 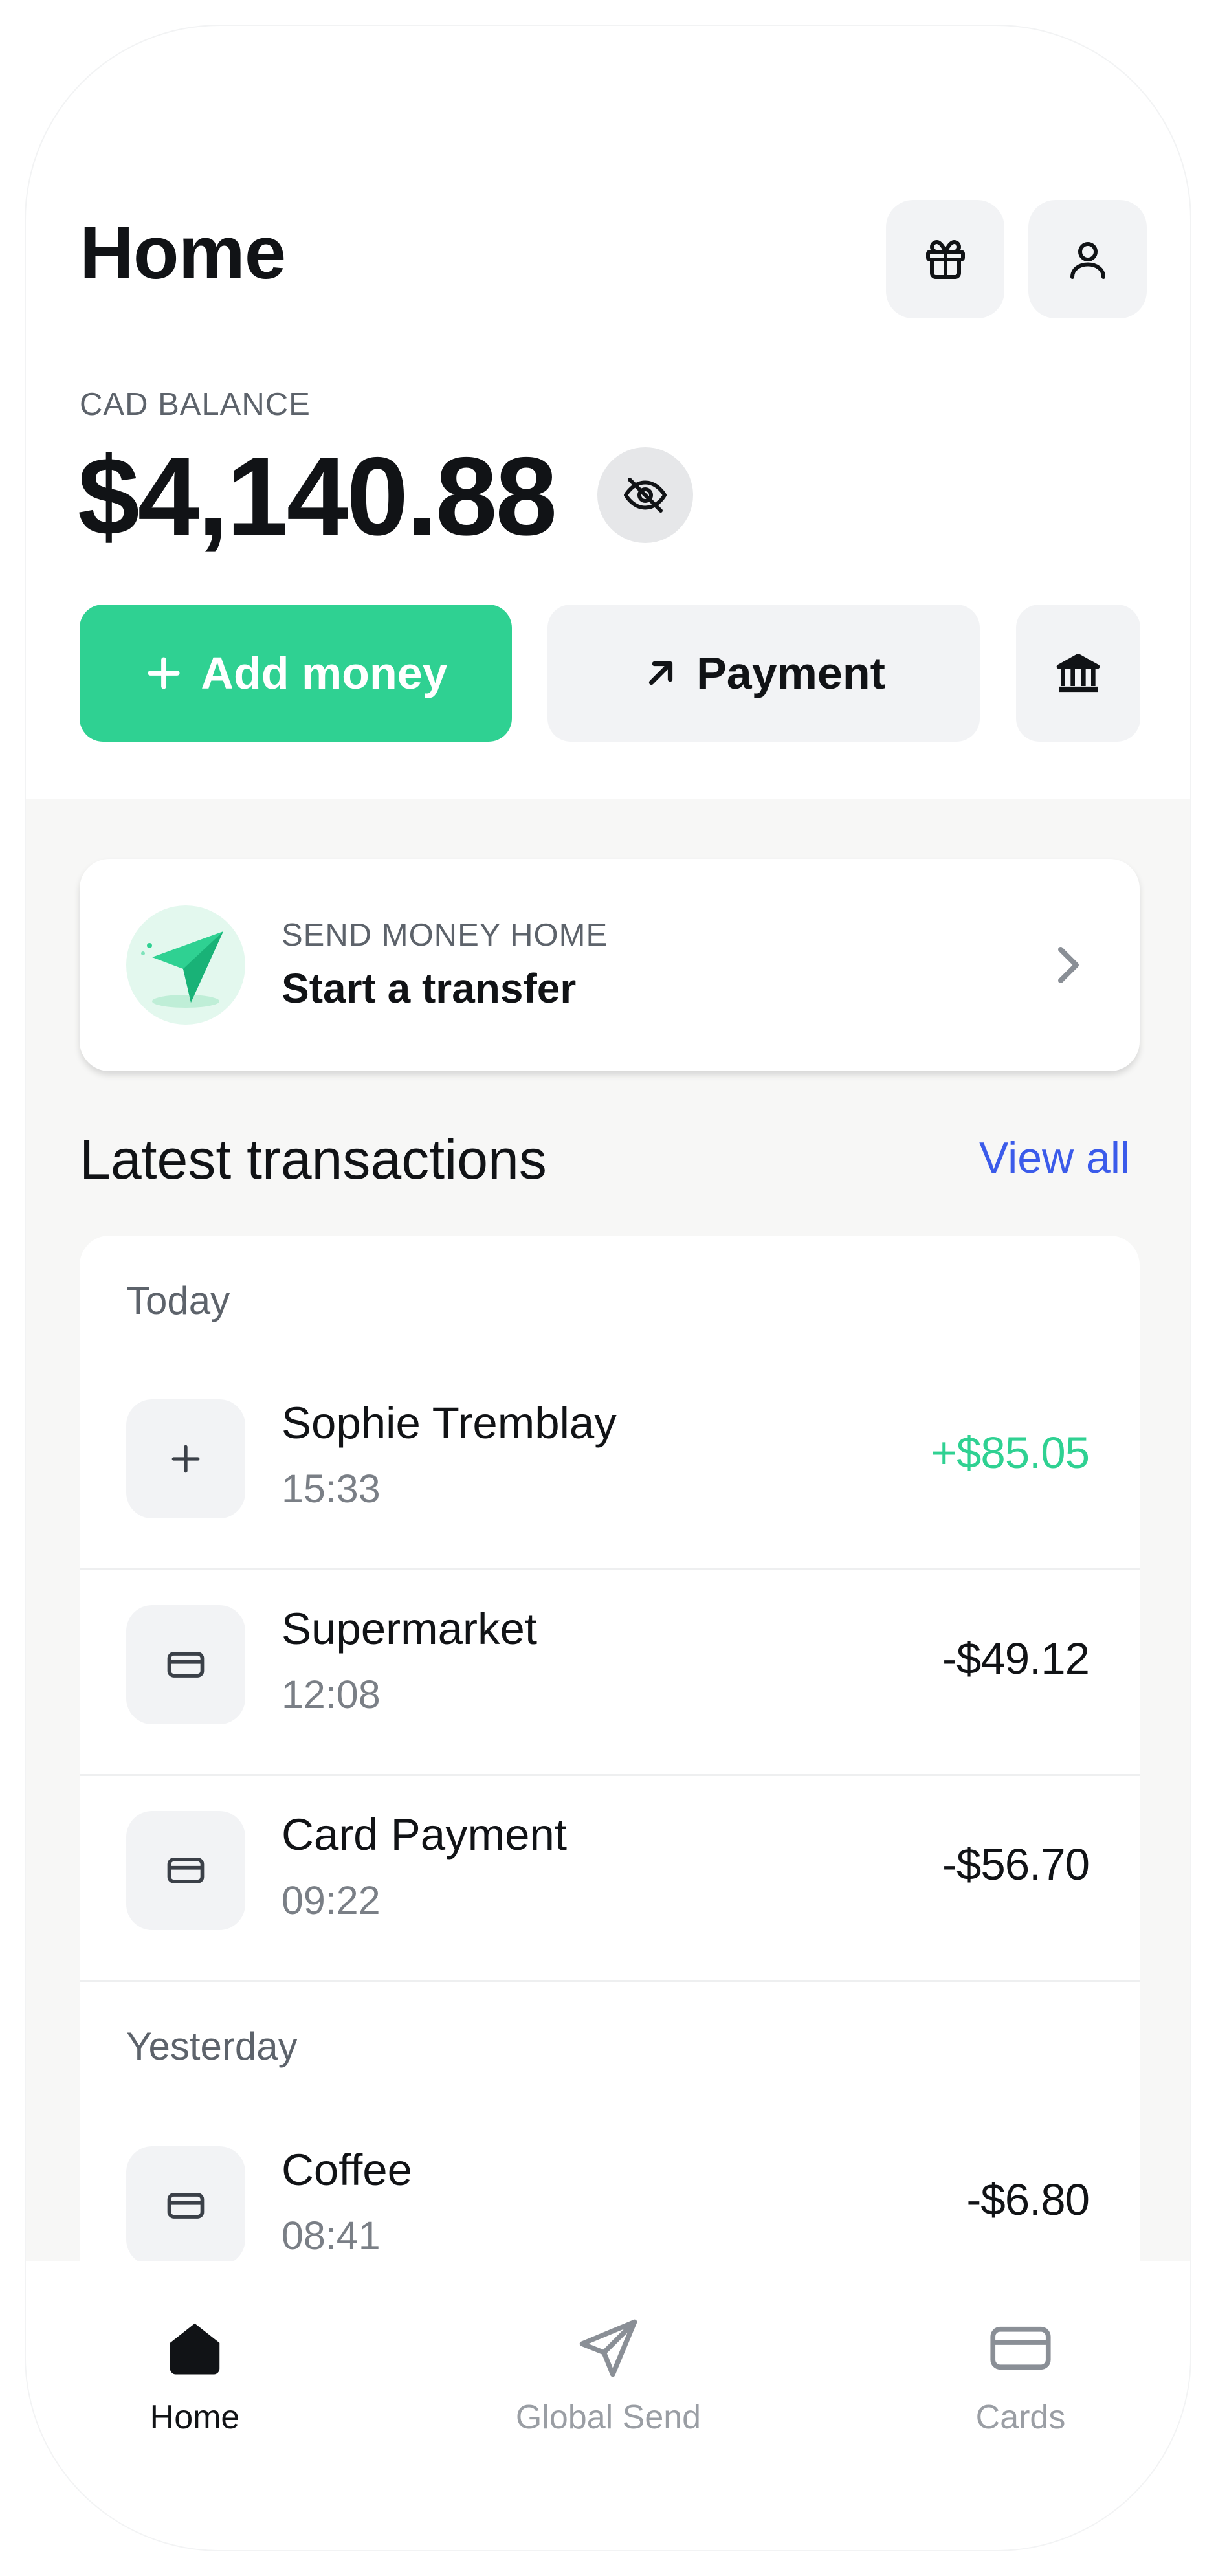 What do you see at coordinates (178, 1300) in the screenshot?
I see `group-label-today: Today` at bounding box center [178, 1300].